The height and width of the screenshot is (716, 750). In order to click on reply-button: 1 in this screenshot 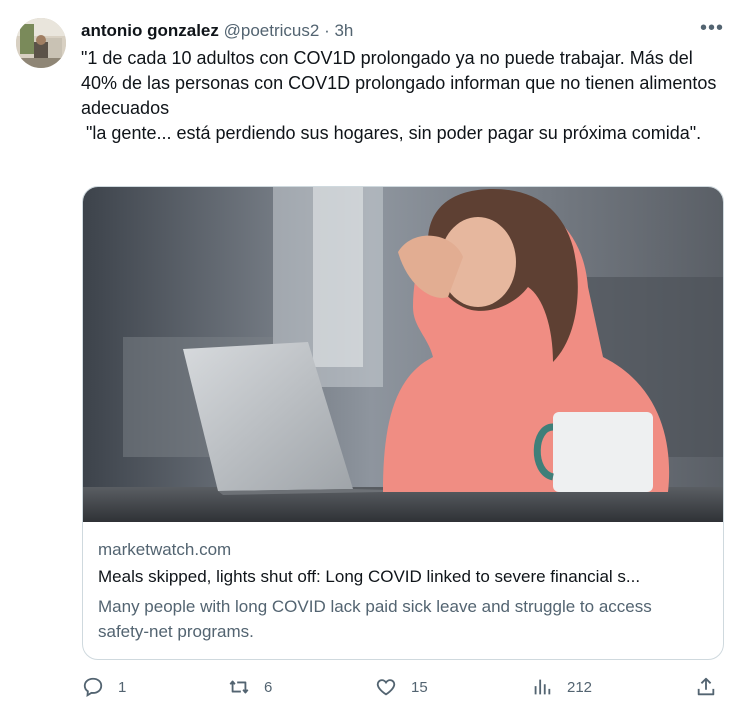, I will do `click(104, 687)`.